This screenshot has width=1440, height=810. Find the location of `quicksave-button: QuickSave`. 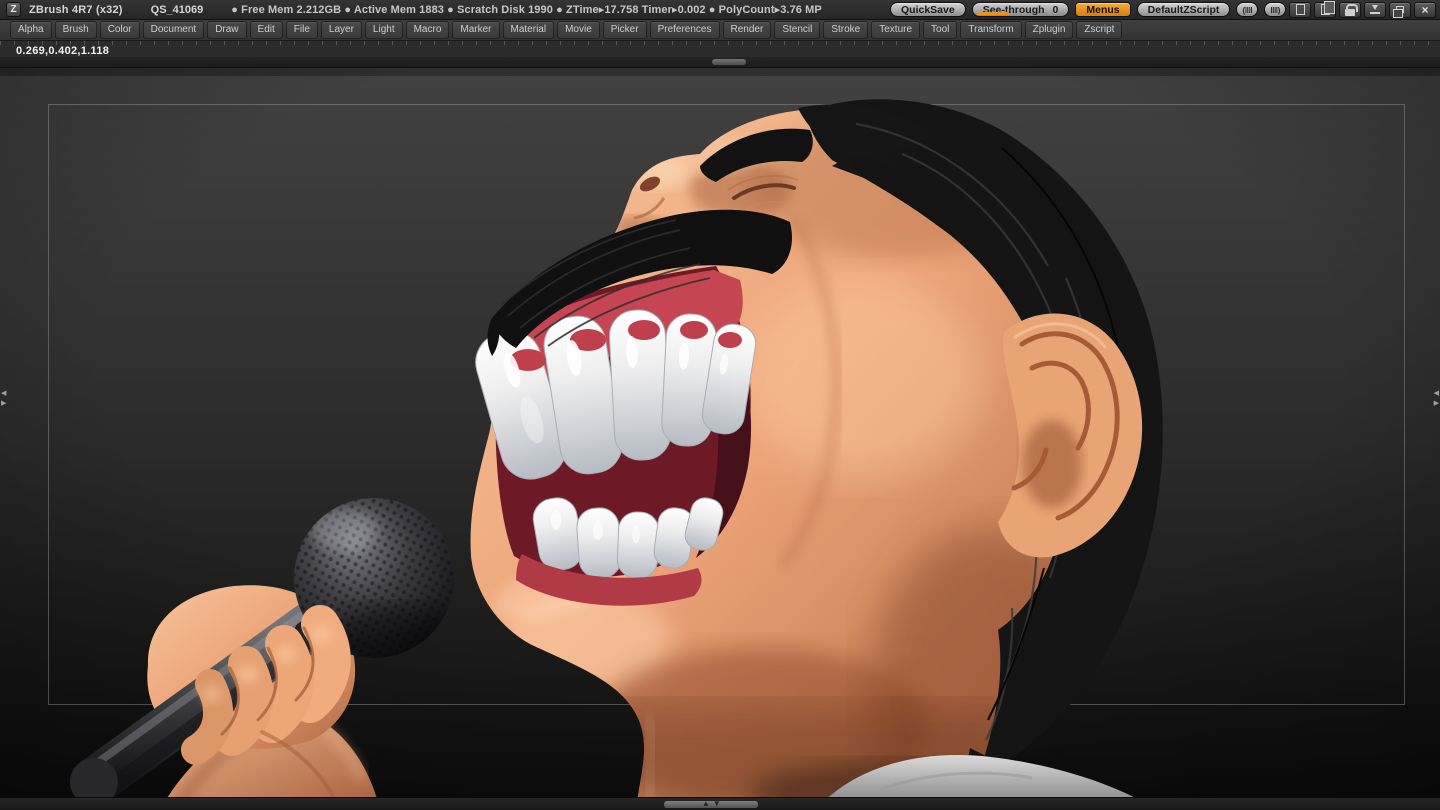

quicksave-button: QuickSave is located at coordinates (927, 9).